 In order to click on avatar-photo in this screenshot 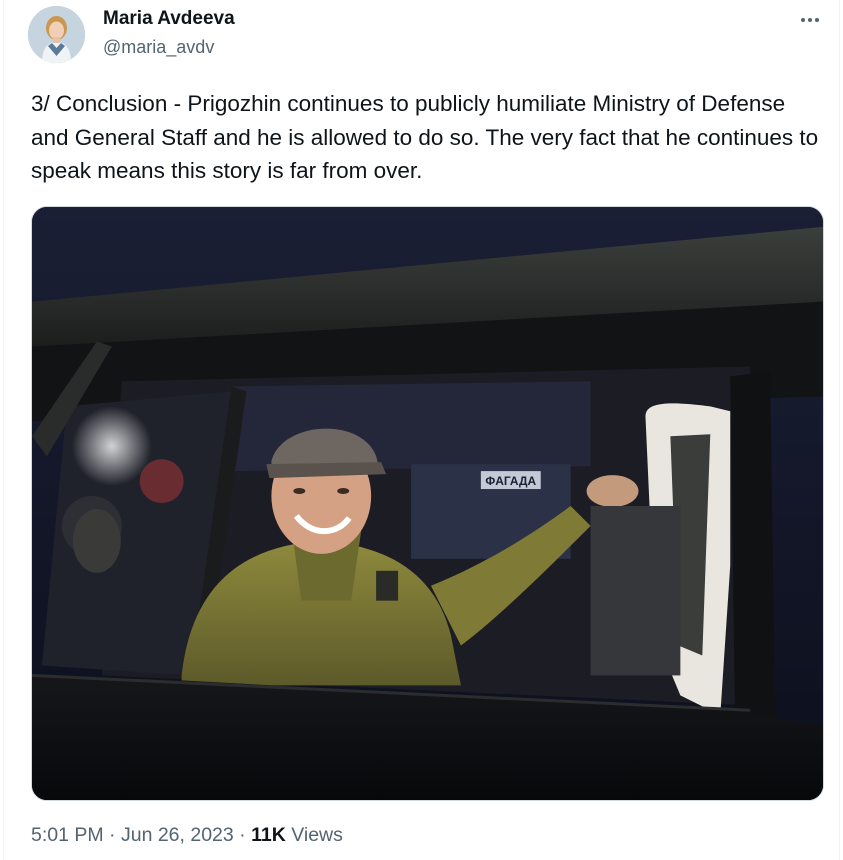, I will do `click(56, 34)`.